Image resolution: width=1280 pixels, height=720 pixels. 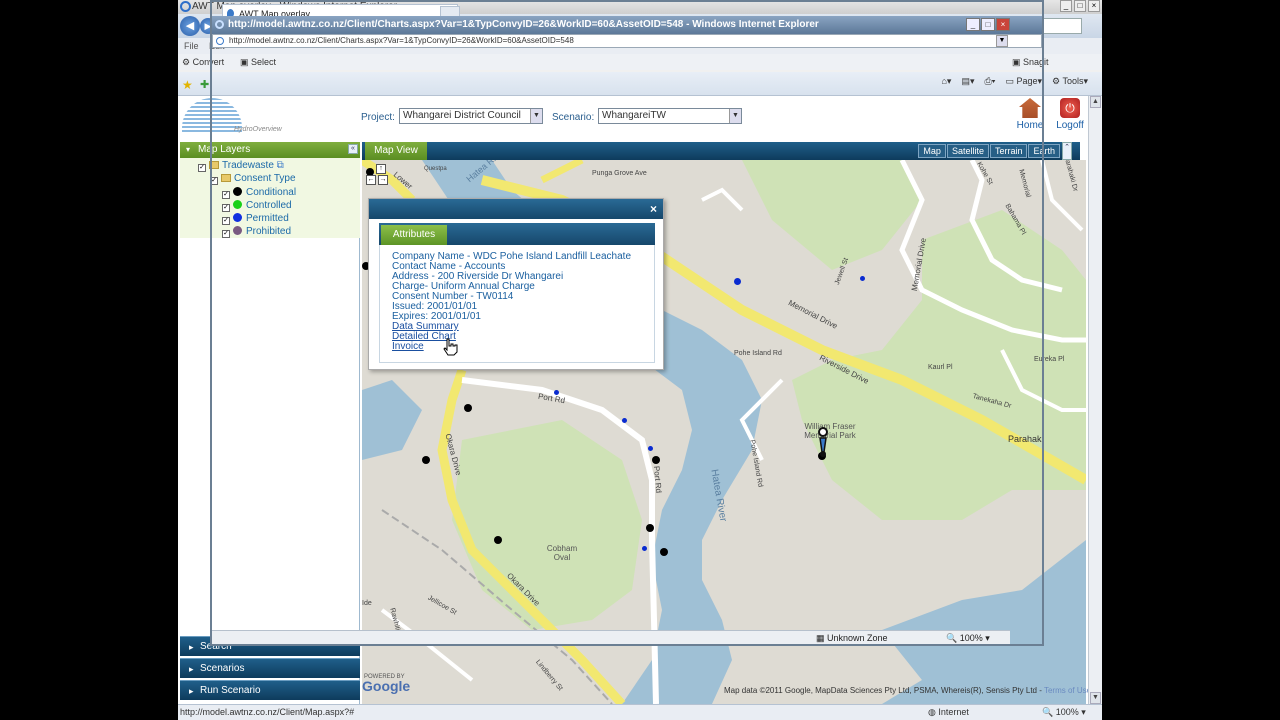 I want to click on scroll-down-icon: ▼, so click(x=1095, y=698).